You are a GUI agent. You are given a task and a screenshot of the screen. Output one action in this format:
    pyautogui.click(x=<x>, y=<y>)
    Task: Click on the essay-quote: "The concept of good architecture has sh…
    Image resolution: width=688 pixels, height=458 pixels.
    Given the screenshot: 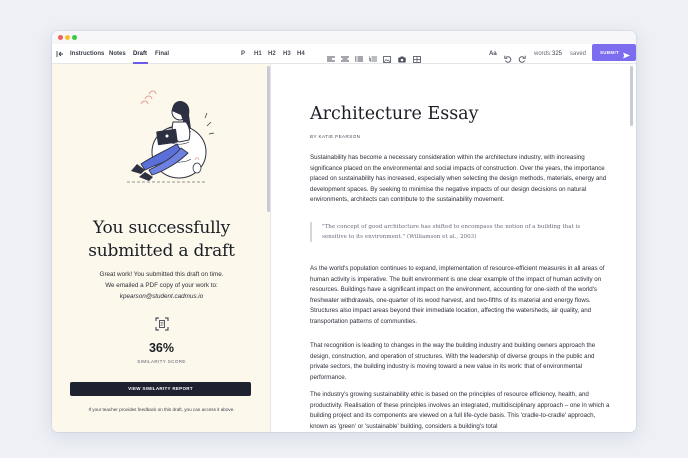 What is the action you would take?
    pyautogui.click(x=455, y=232)
    